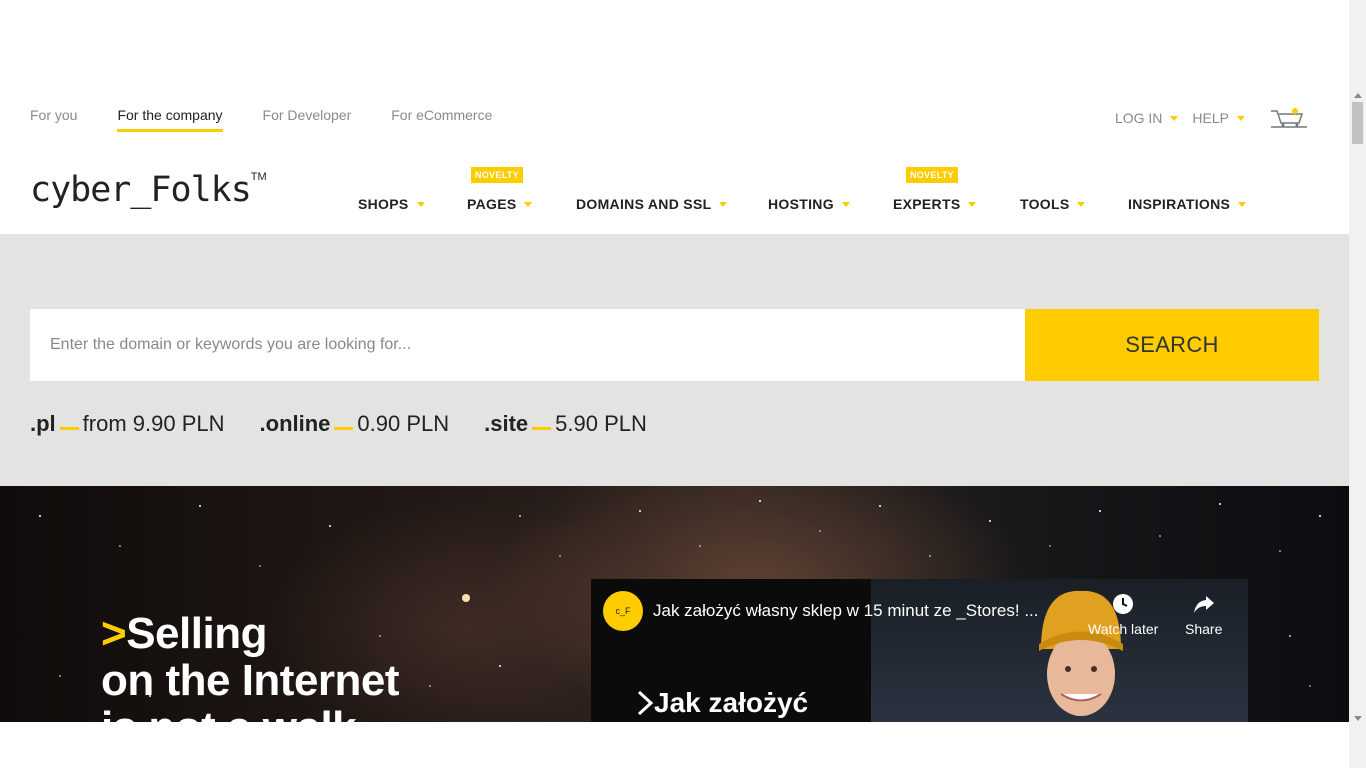 This screenshot has height=768, width=1366. What do you see at coordinates (1358, 95) in the screenshot?
I see `scroll-up-icon` at bounding box center [1358, 95].